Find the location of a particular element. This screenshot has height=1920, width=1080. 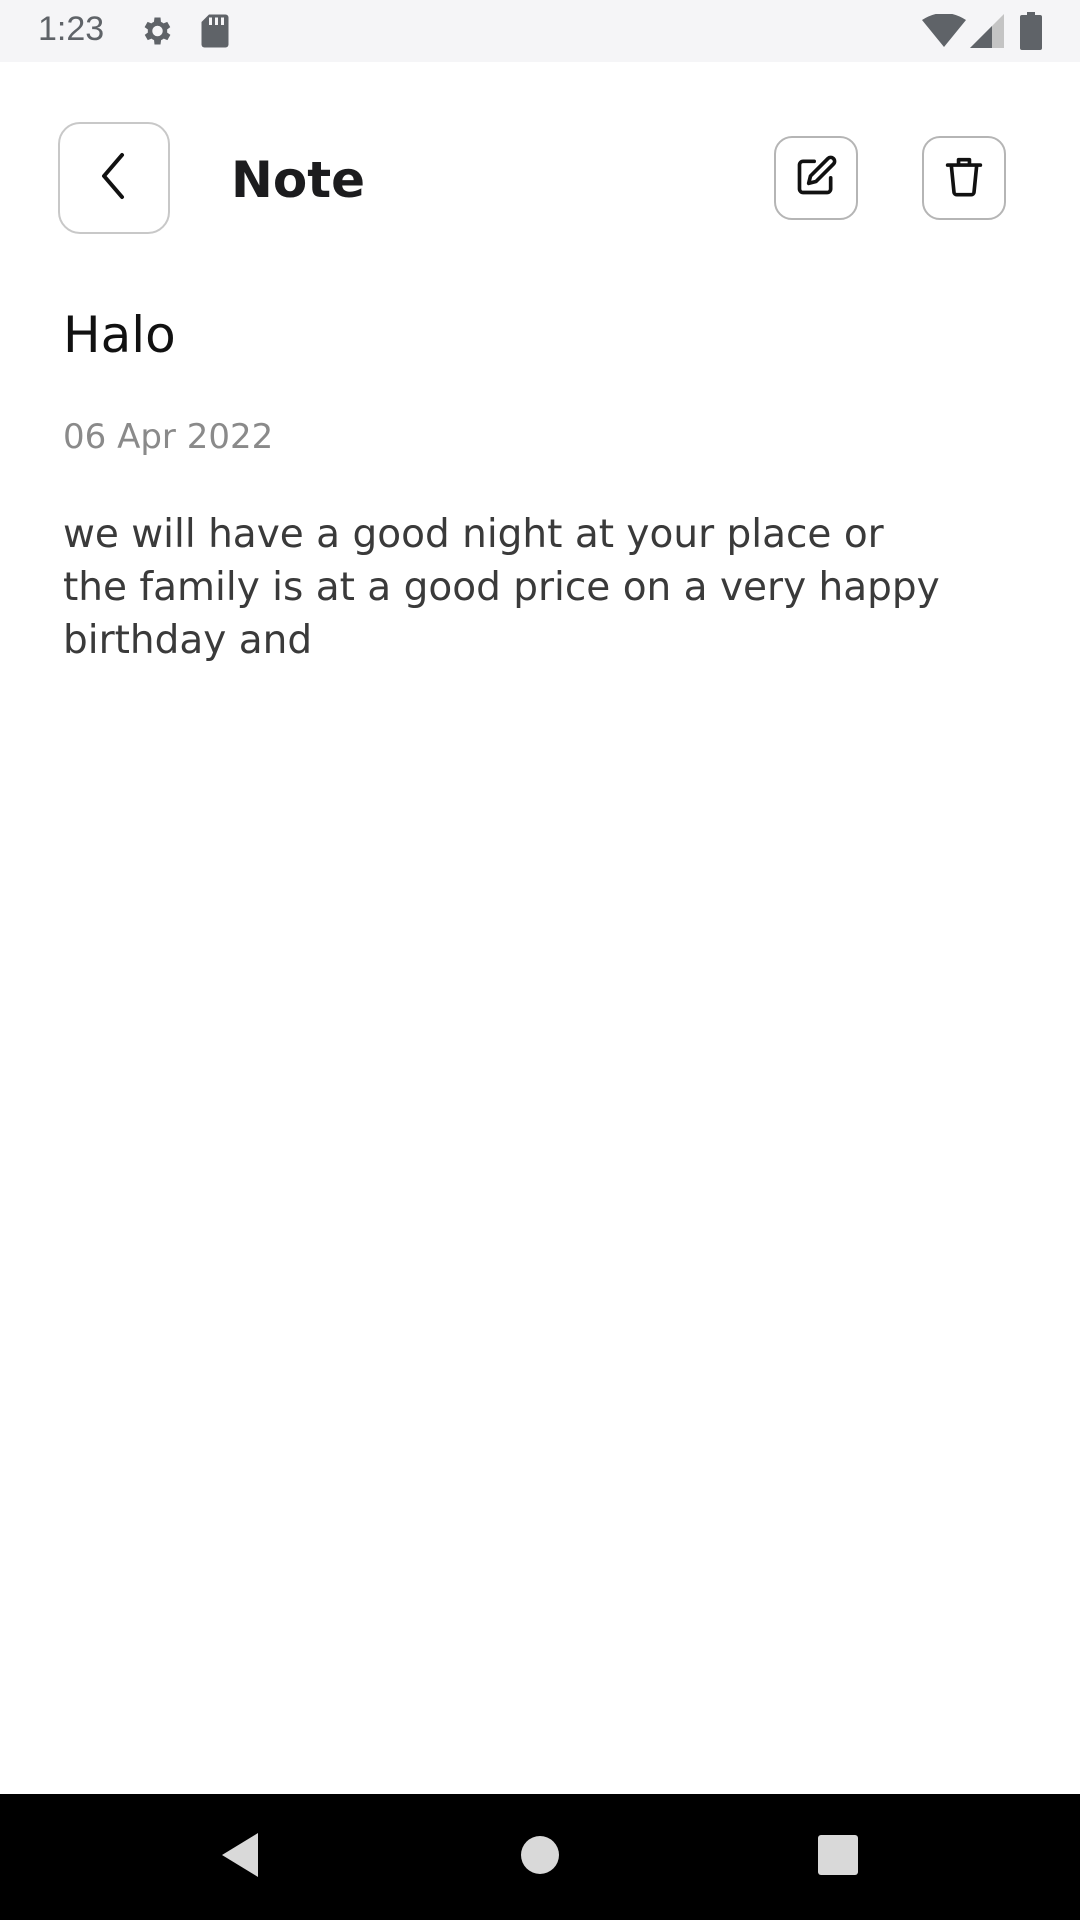

wifi-icon is located at coordinates (944, 32).